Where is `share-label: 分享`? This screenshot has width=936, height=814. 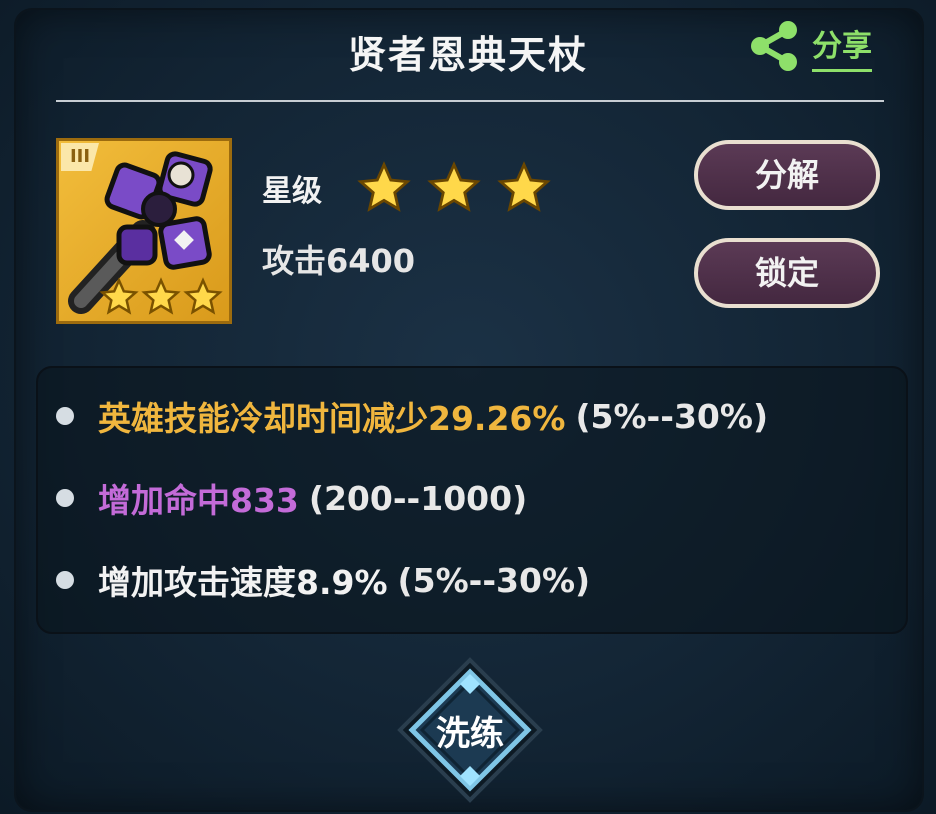
share-label: 分享 is located at coordinates (842, 46).